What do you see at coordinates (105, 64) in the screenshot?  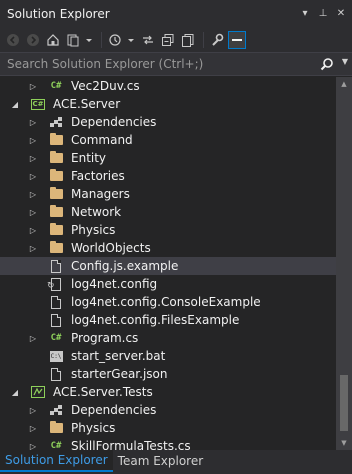 I see `search-input: Search Solution Explorer (Ctrl+;)` at bounding box center [105, 64].